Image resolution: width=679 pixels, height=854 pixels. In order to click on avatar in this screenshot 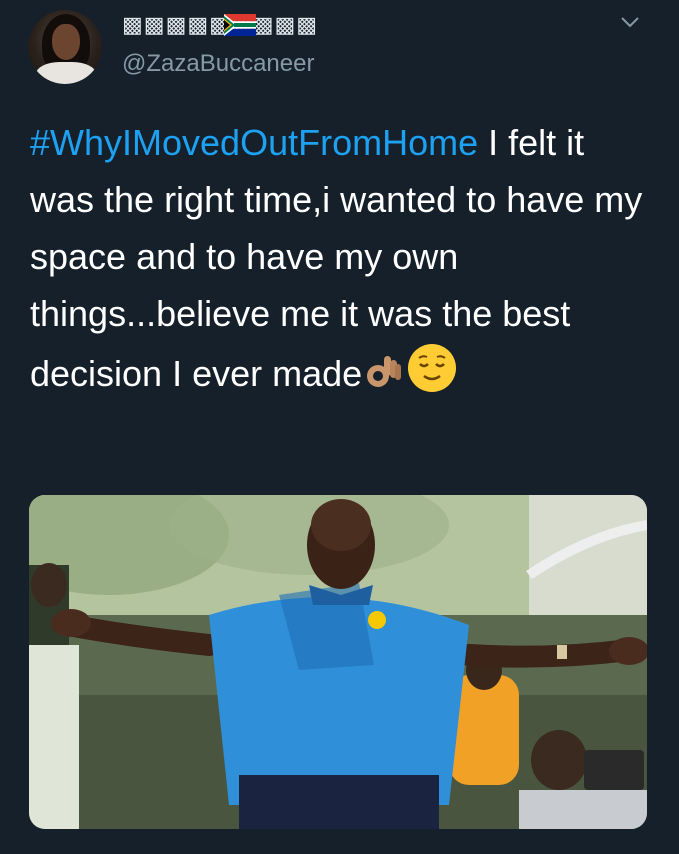, I will do `click(65, 47)`.